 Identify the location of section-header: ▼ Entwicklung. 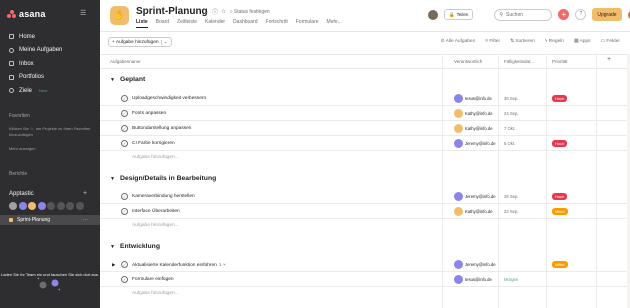
(135, 246).